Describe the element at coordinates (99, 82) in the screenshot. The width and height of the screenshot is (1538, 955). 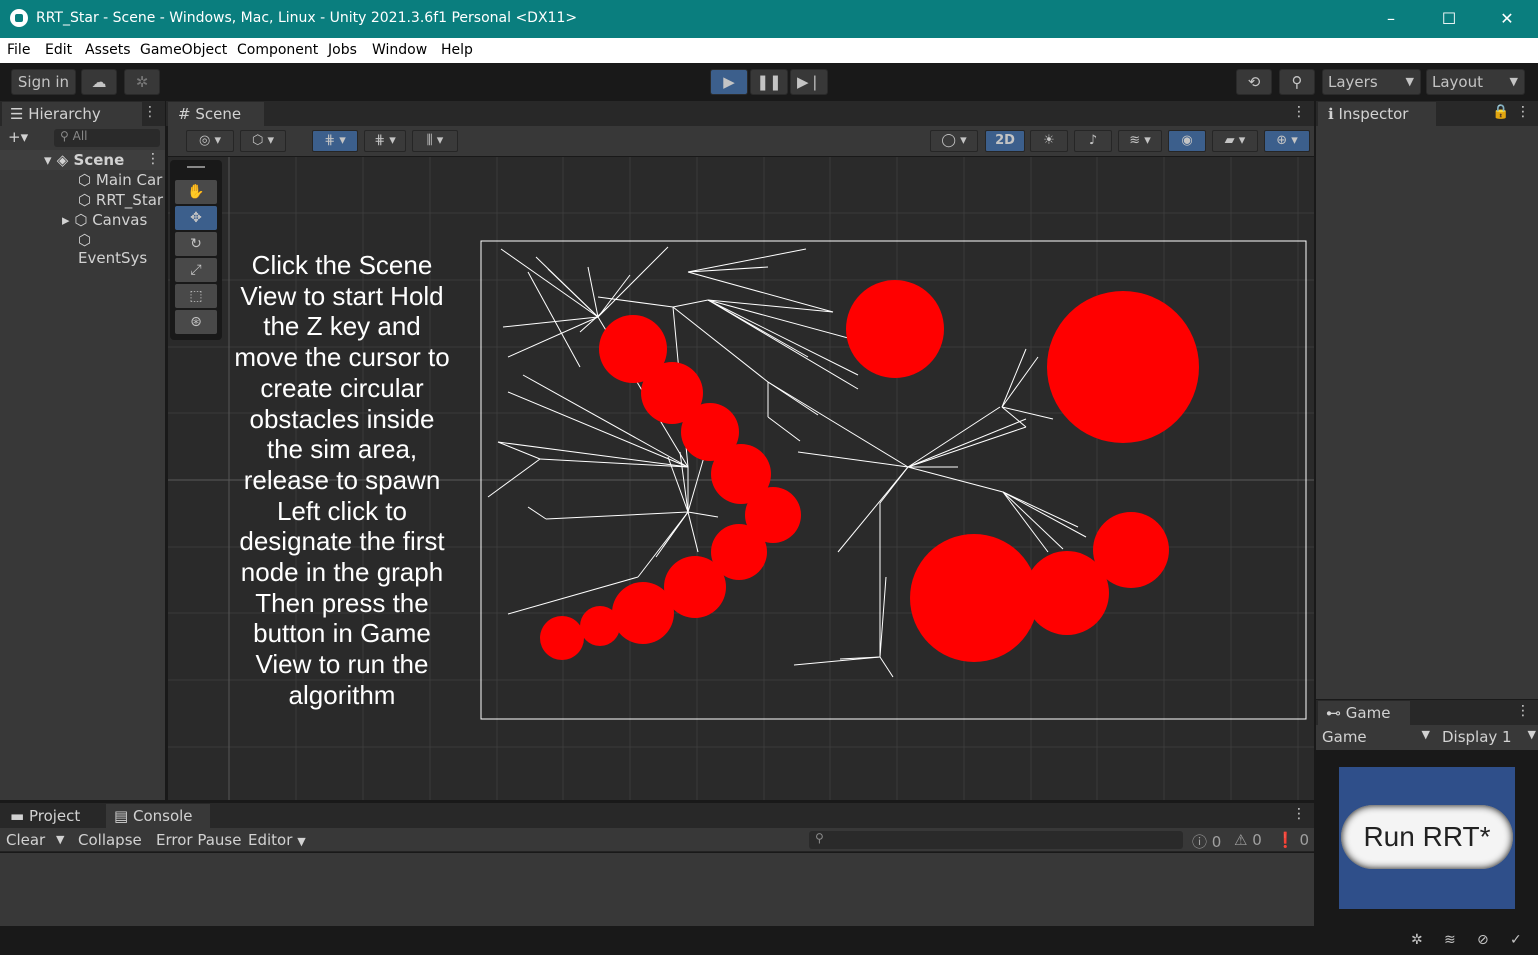
I see `cloud-icon: ☁` at that location.